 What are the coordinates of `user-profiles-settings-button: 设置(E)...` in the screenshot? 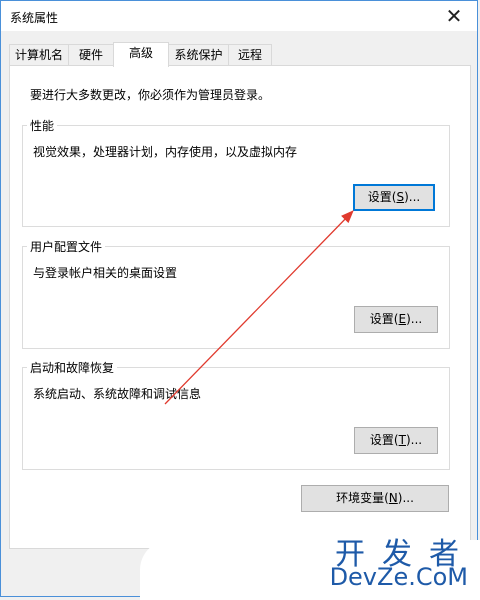 It's located at (396, 319).